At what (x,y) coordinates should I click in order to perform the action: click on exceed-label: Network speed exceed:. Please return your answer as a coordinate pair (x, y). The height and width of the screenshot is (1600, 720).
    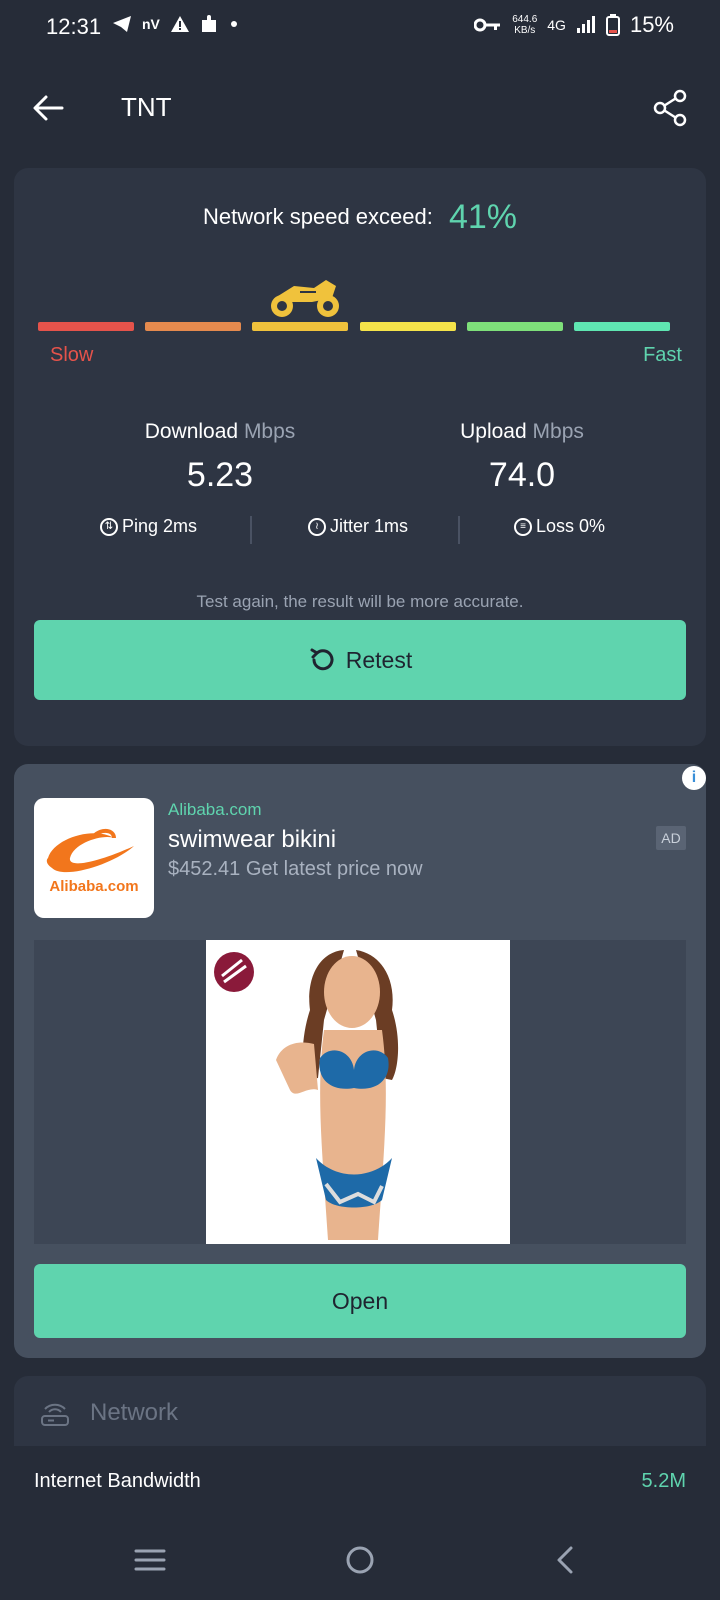
    Looking at the image, I should click on (317, 216).